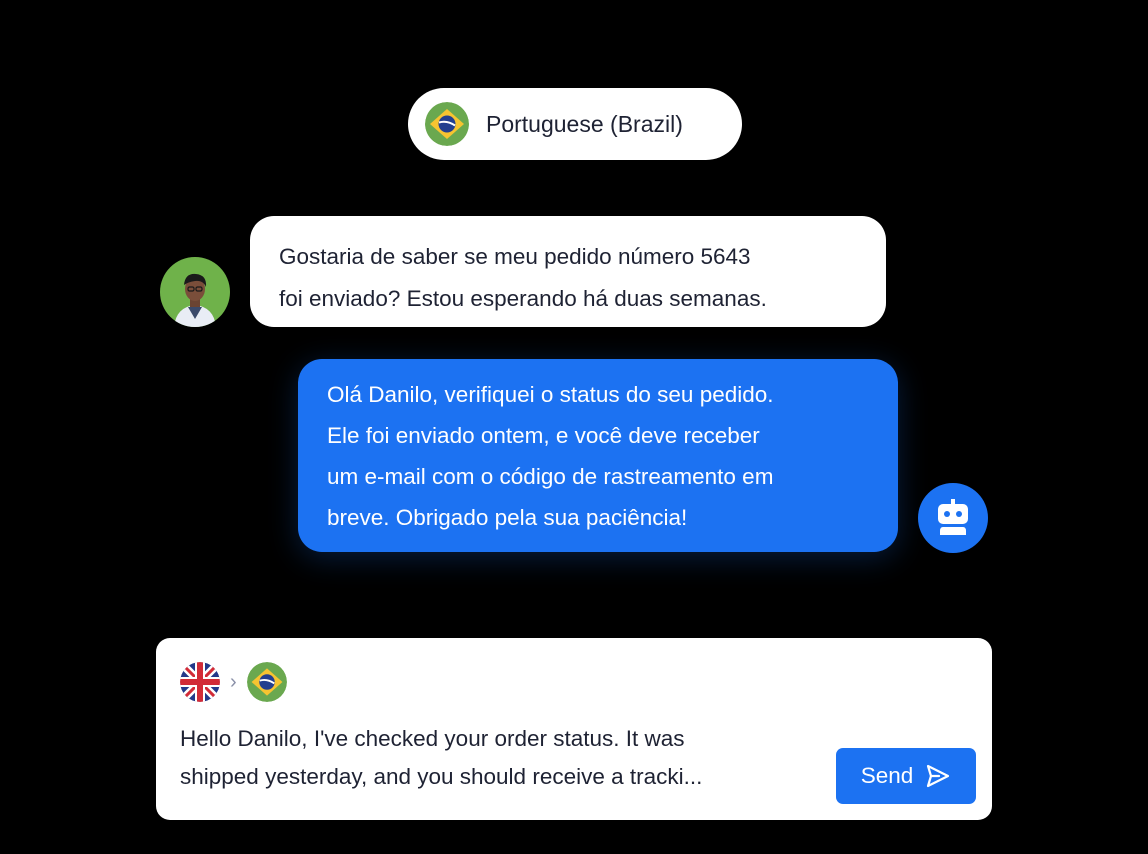  I want to click on language-selector: Portuguese (Brazil), so click(575, 124).